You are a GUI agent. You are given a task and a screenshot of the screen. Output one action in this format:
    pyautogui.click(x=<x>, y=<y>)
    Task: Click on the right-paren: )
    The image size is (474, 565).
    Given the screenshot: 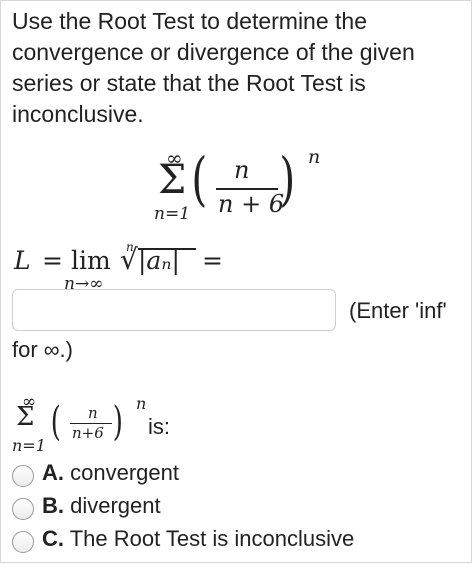 What is the action you would take?
    pyautogui.click(x=287, y=179)
    